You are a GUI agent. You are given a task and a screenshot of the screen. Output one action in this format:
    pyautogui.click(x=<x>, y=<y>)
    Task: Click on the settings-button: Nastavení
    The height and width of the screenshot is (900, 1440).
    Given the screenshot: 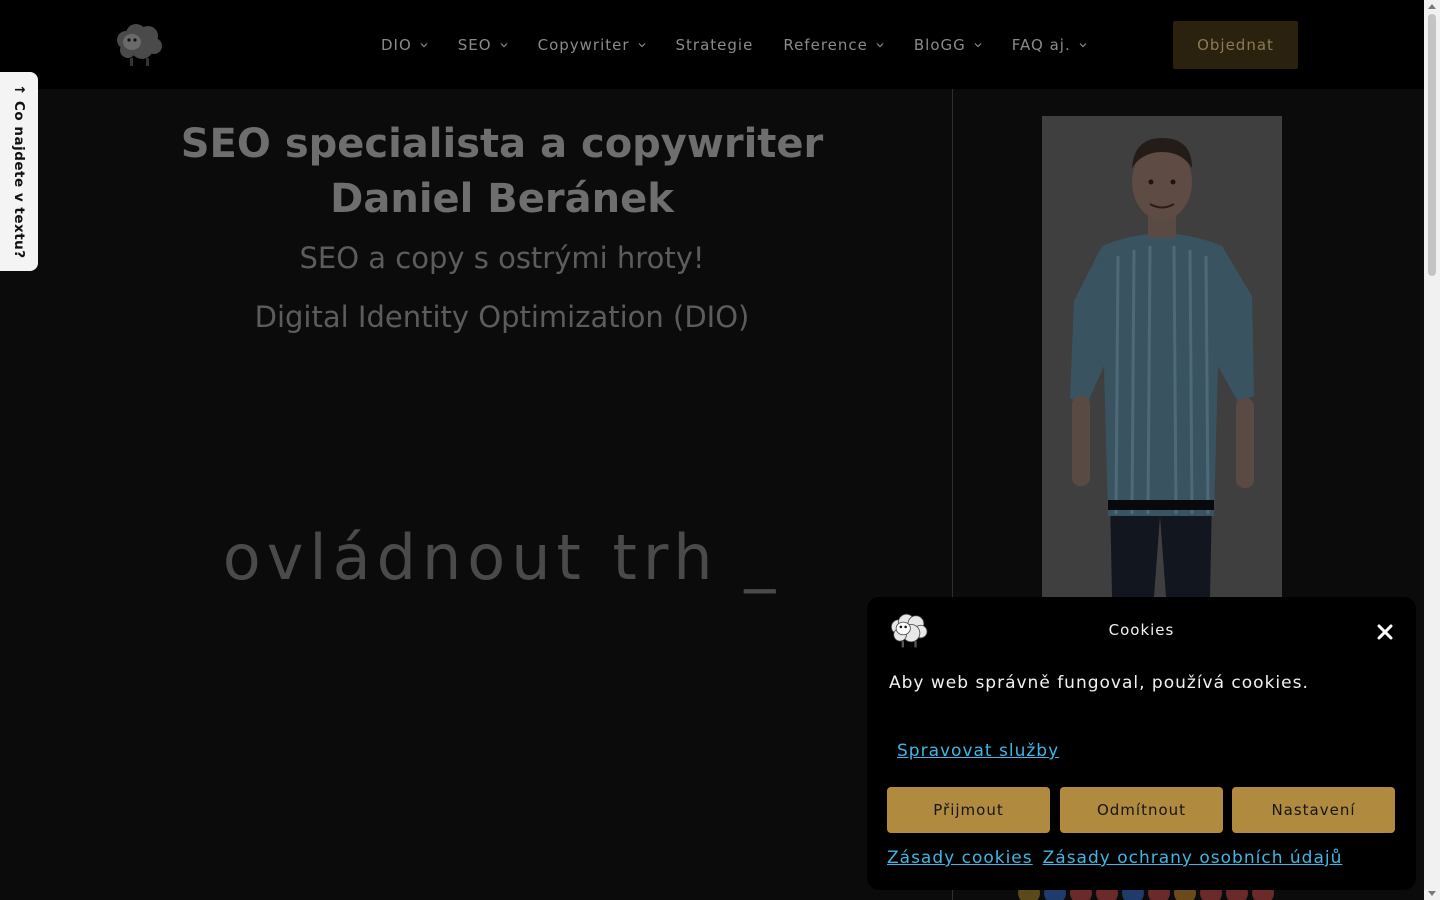 What is the action you would take?
    pyautogui.click(x=1313, y=810)
    